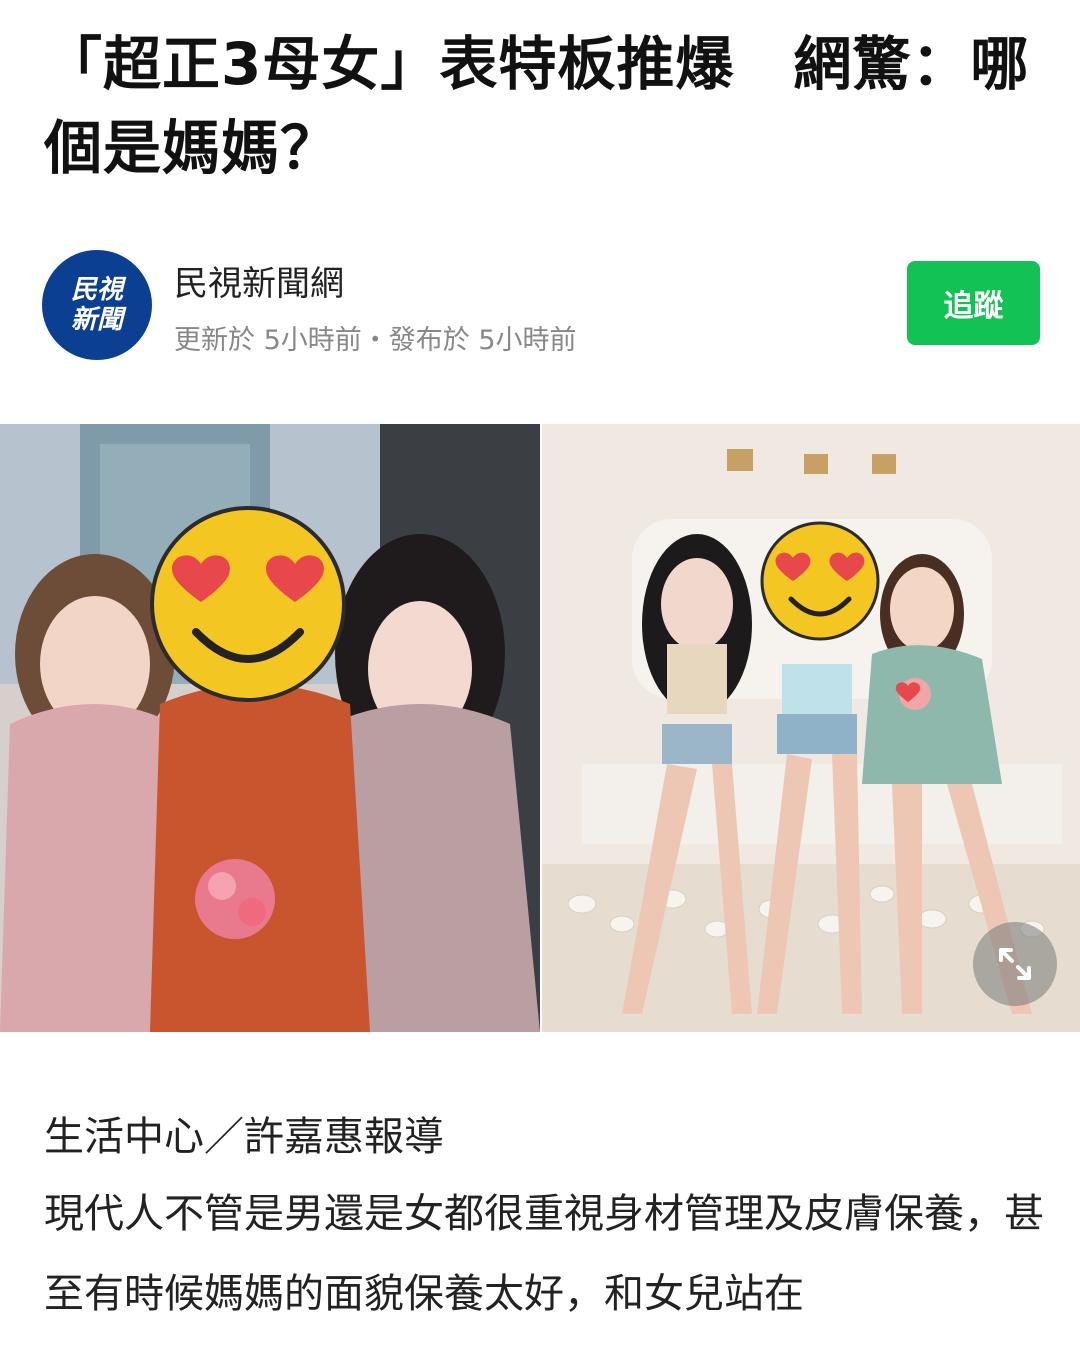 The height and width of the screenshot is (1350, 1080). I want to click on source-header: 民視 新聞 民視新聞網 更新於 5小時前・發布於 5小時前 追蹤, so click(541, 305).